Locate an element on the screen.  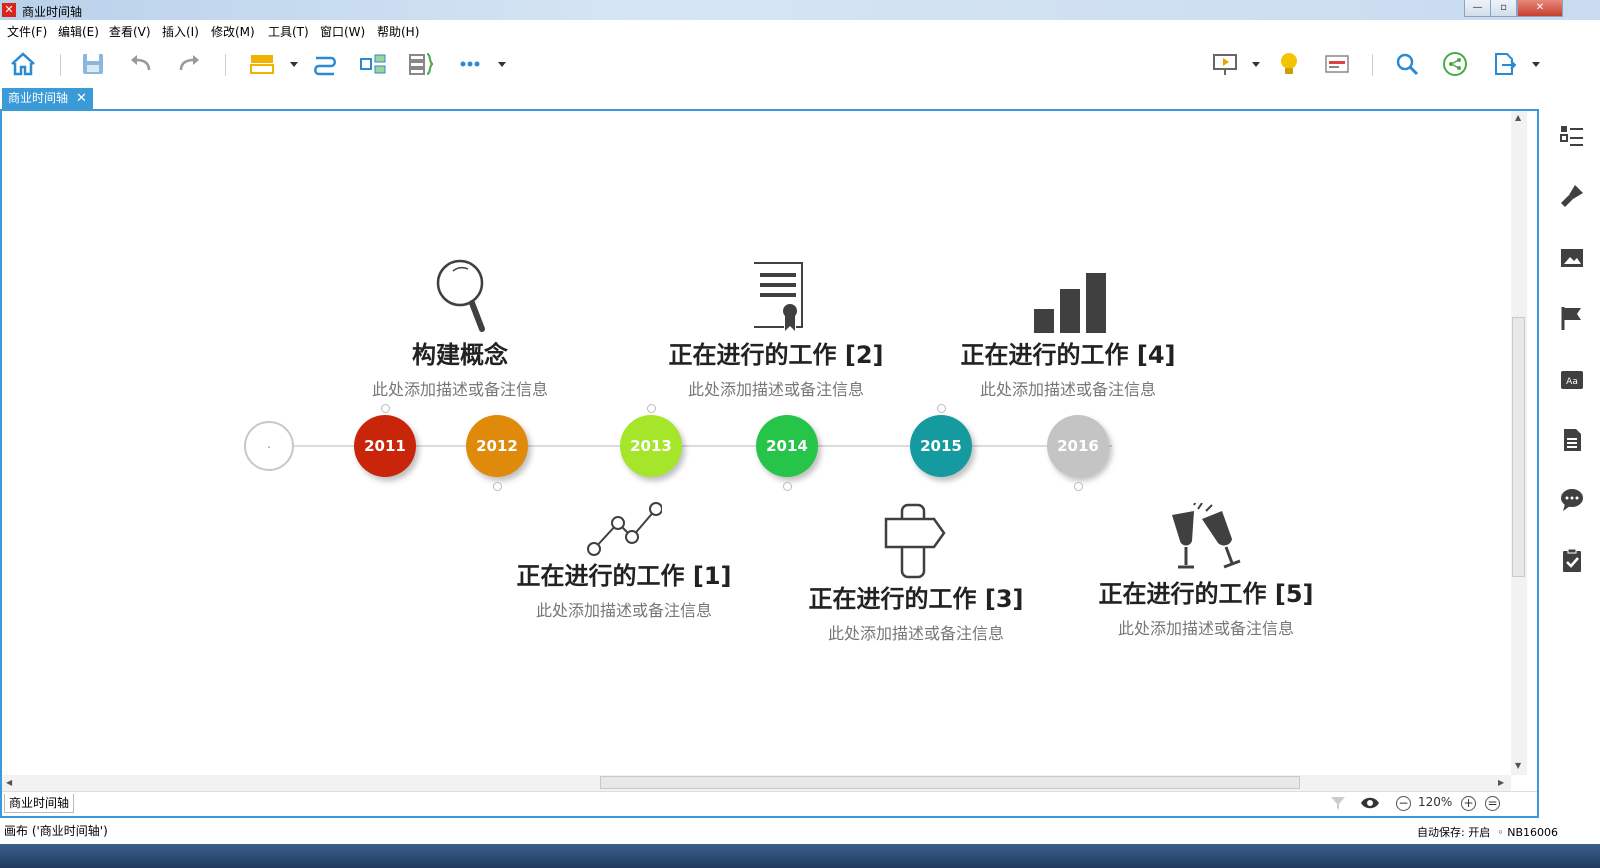
year-node-2013: 2013 is located at coordinates (651, 446).